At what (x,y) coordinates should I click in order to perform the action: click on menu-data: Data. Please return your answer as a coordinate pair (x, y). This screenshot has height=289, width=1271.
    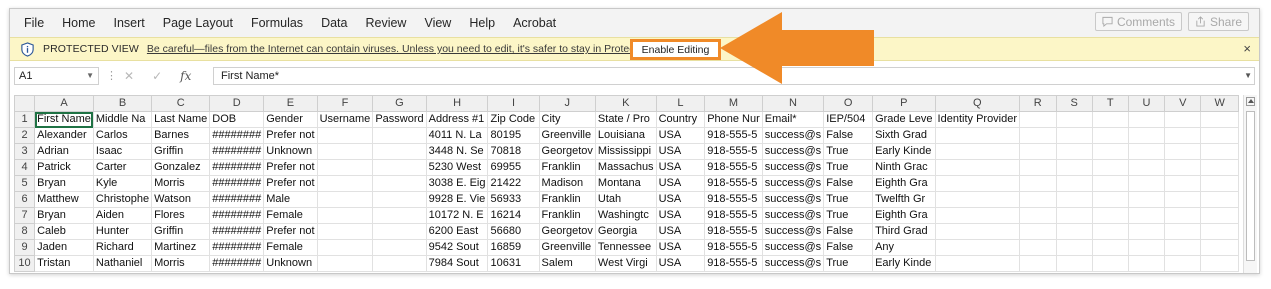
    Looking at the image, I should click on (334, 23).